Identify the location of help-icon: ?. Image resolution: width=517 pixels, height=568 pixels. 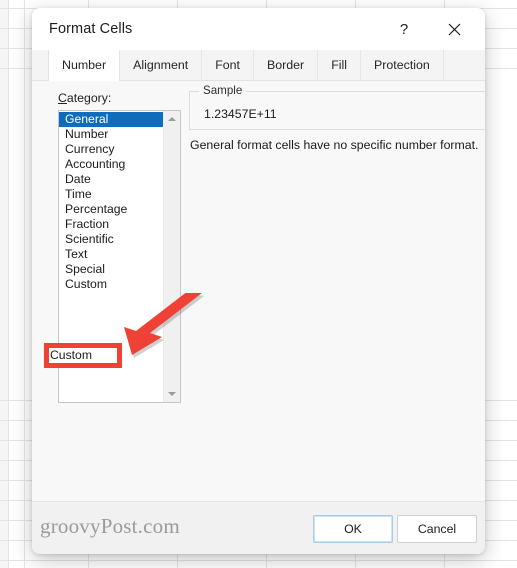
(404, 29).